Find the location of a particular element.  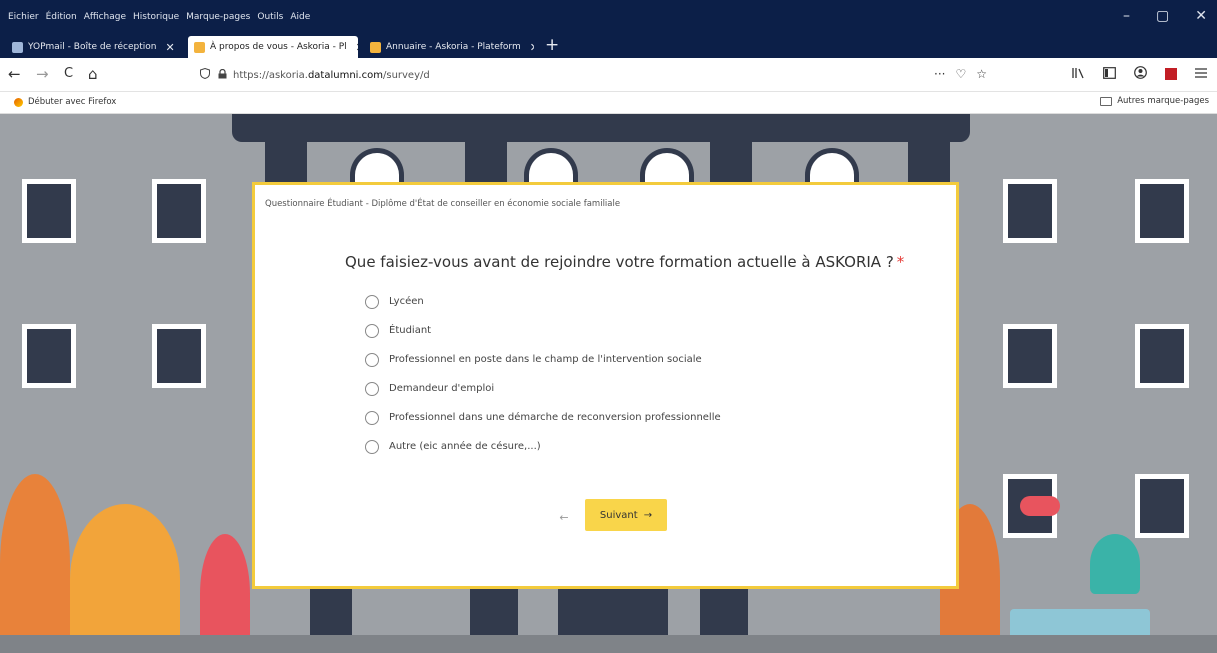

maximize-button: ▢ is located at coordinates (1162, 16).